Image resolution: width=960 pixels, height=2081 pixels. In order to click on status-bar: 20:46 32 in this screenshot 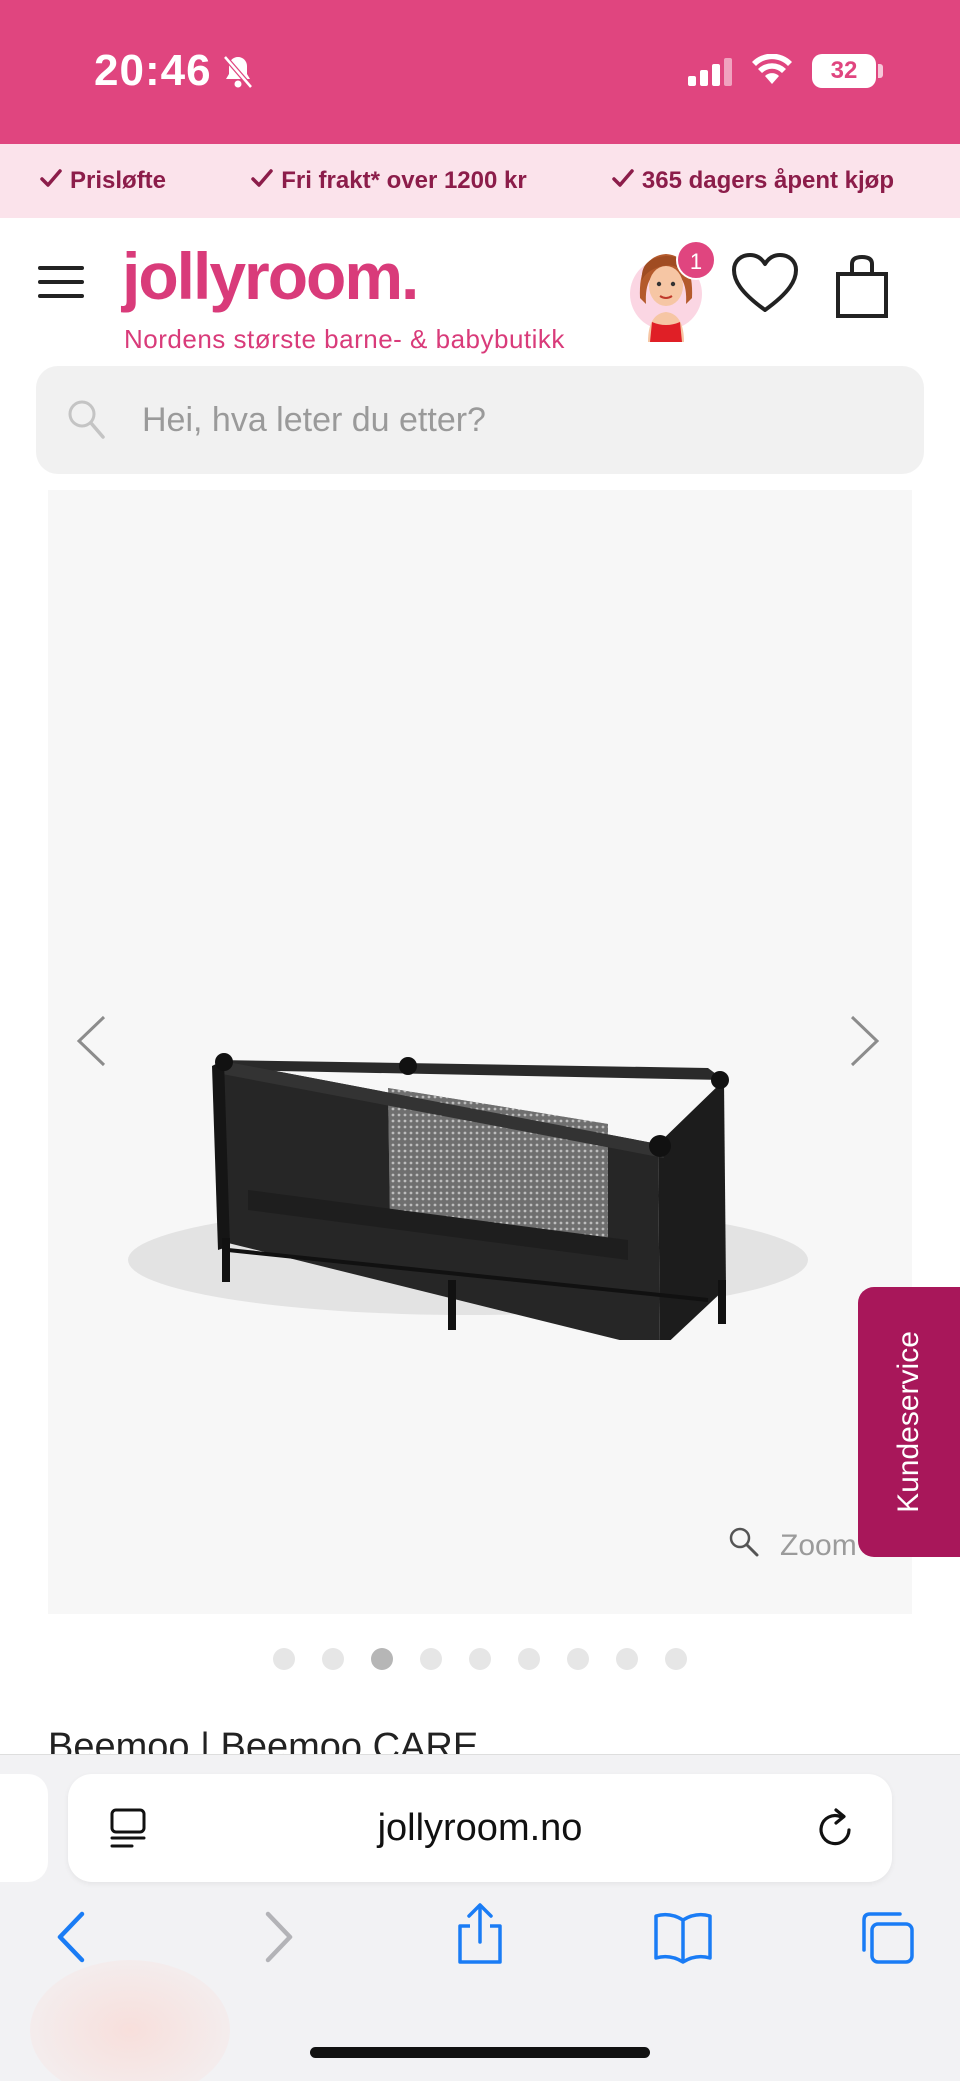, I will do `click(480, 72)`.